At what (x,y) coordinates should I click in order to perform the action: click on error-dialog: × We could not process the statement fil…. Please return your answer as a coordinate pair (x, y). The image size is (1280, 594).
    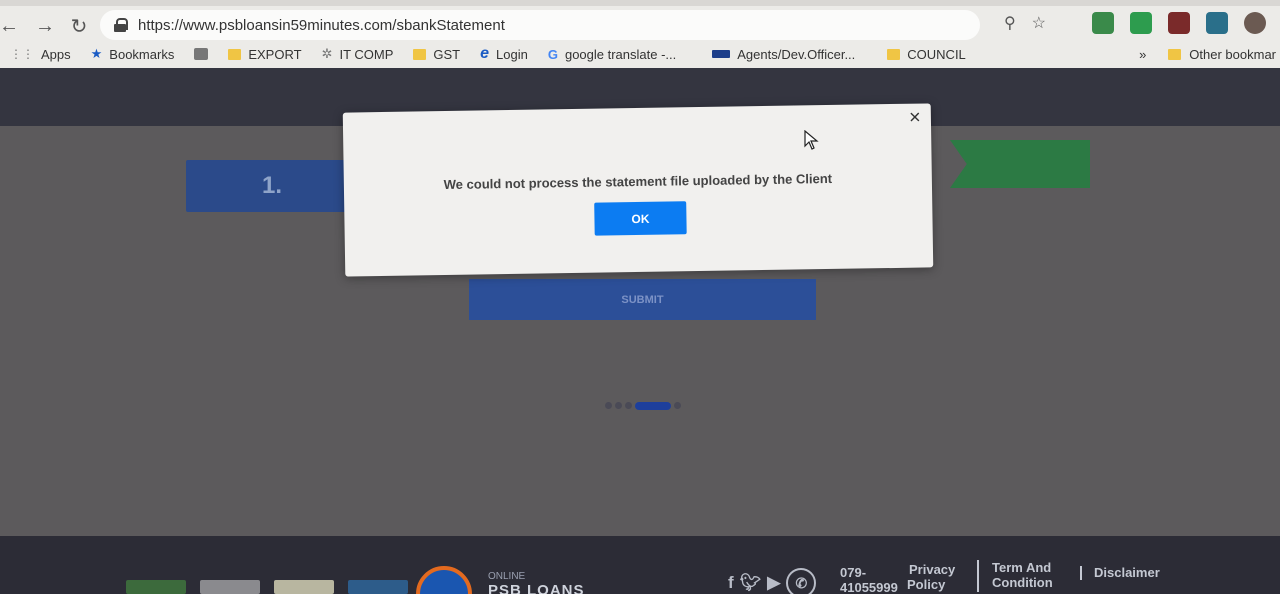
    Looking at the image, I should click on (638, 190).